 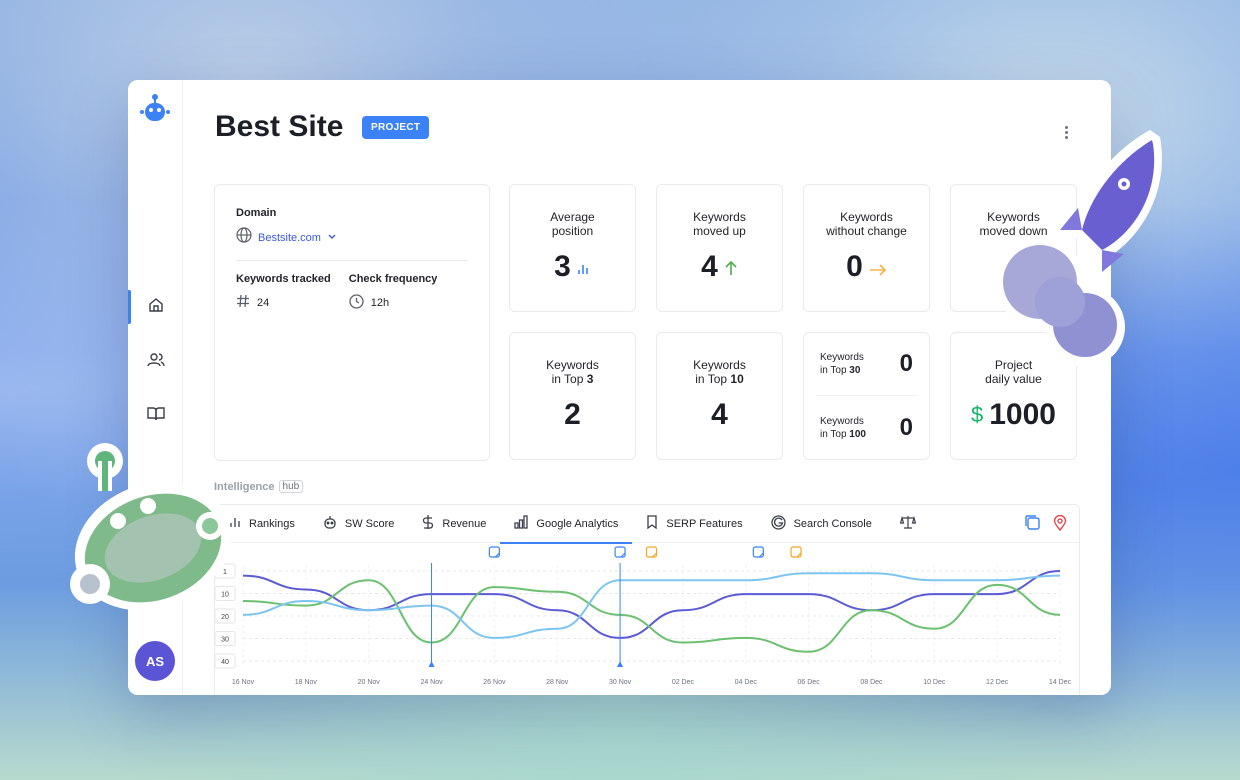 What do you see at coordinates (694, 524) in the screenshot?
I see `tab-serp-features: SERP Features` at bounding box center [694, 524].